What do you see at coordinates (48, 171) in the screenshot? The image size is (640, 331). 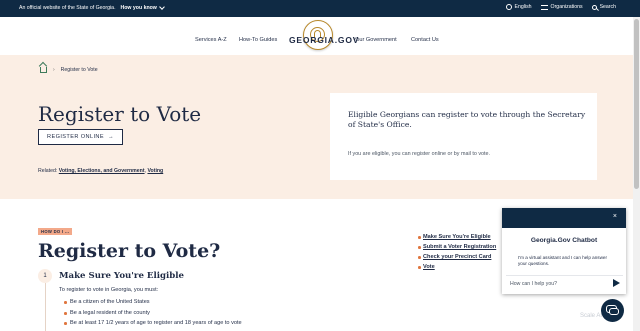 I see `related-label: Related:` at bounding box center [48, 171].